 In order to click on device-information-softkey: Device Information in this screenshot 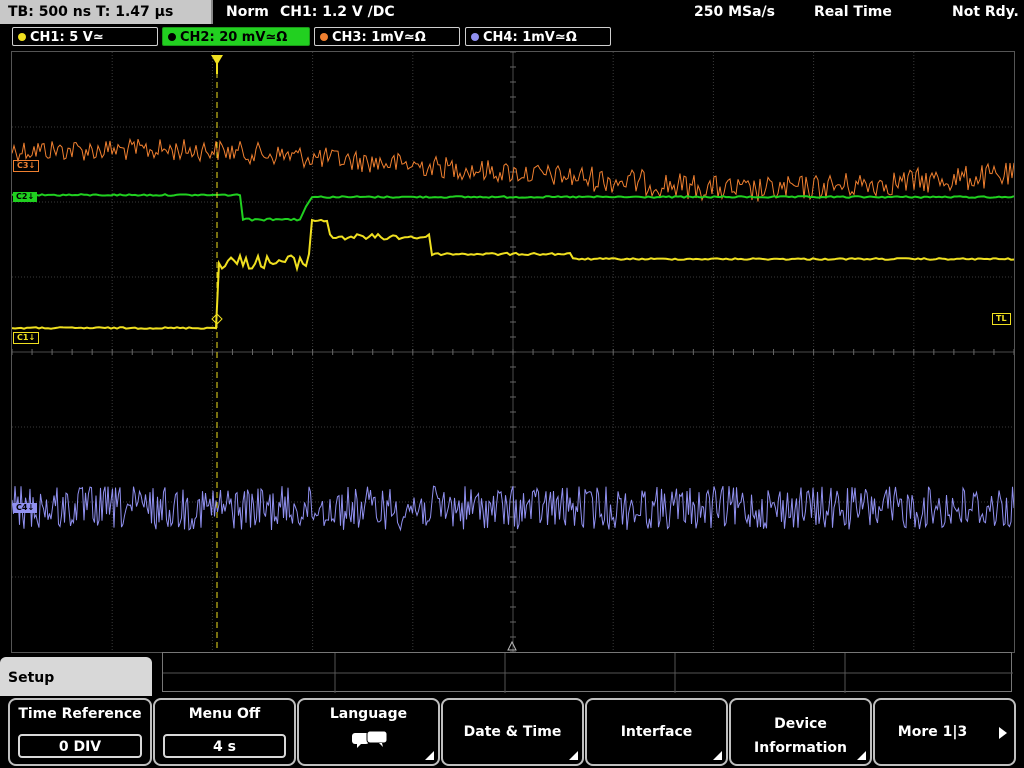, I will do `click(800, 732)`.